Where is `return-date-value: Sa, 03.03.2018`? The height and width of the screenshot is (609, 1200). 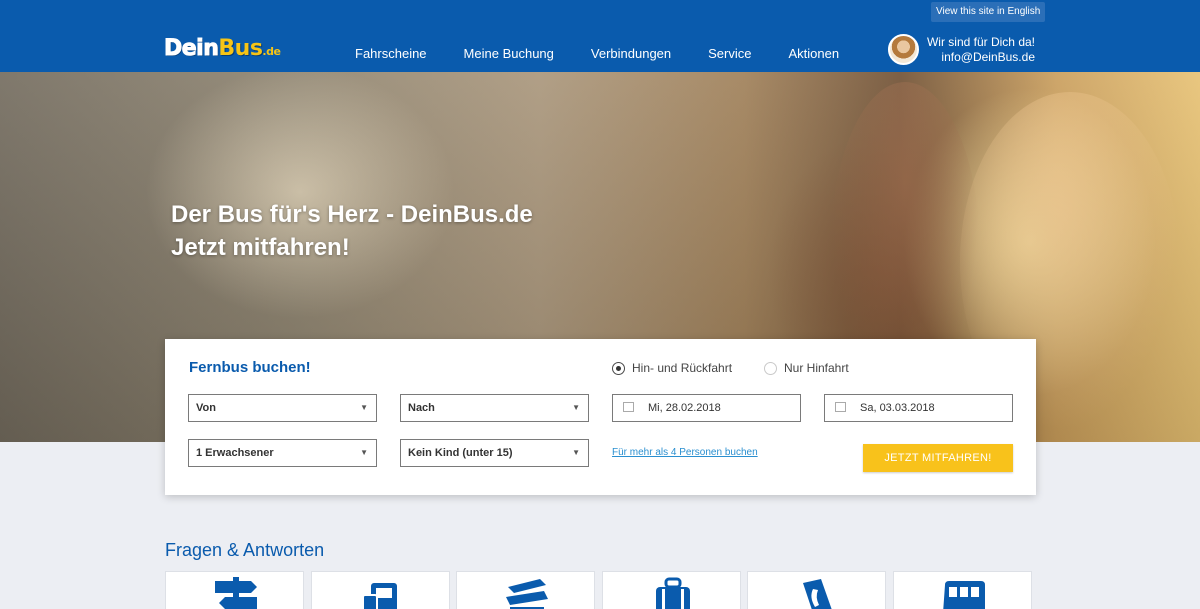 return-date-value: Sa, 03.03.2018 is located at coordinates (897, 408).